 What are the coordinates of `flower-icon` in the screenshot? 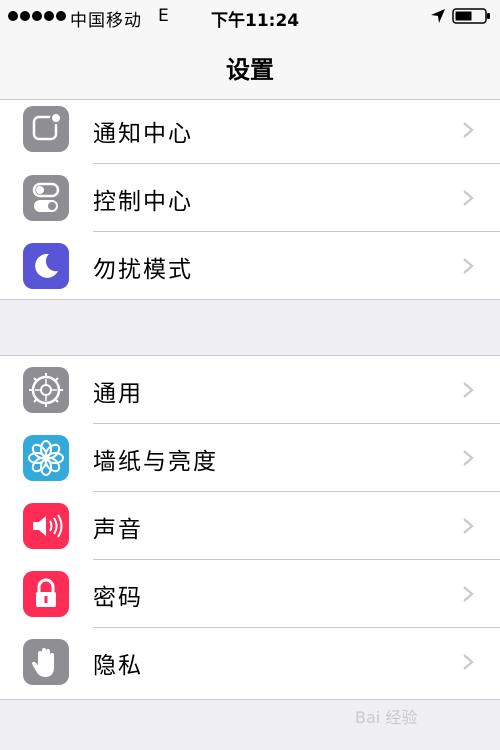 It's located at (46, 458).